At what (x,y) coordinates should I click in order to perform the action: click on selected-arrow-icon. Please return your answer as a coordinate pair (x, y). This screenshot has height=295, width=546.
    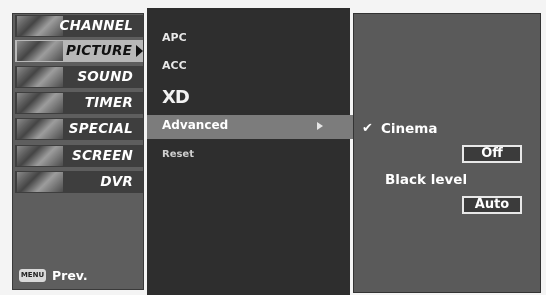
    Looking at the image, I should click on (139, 51).